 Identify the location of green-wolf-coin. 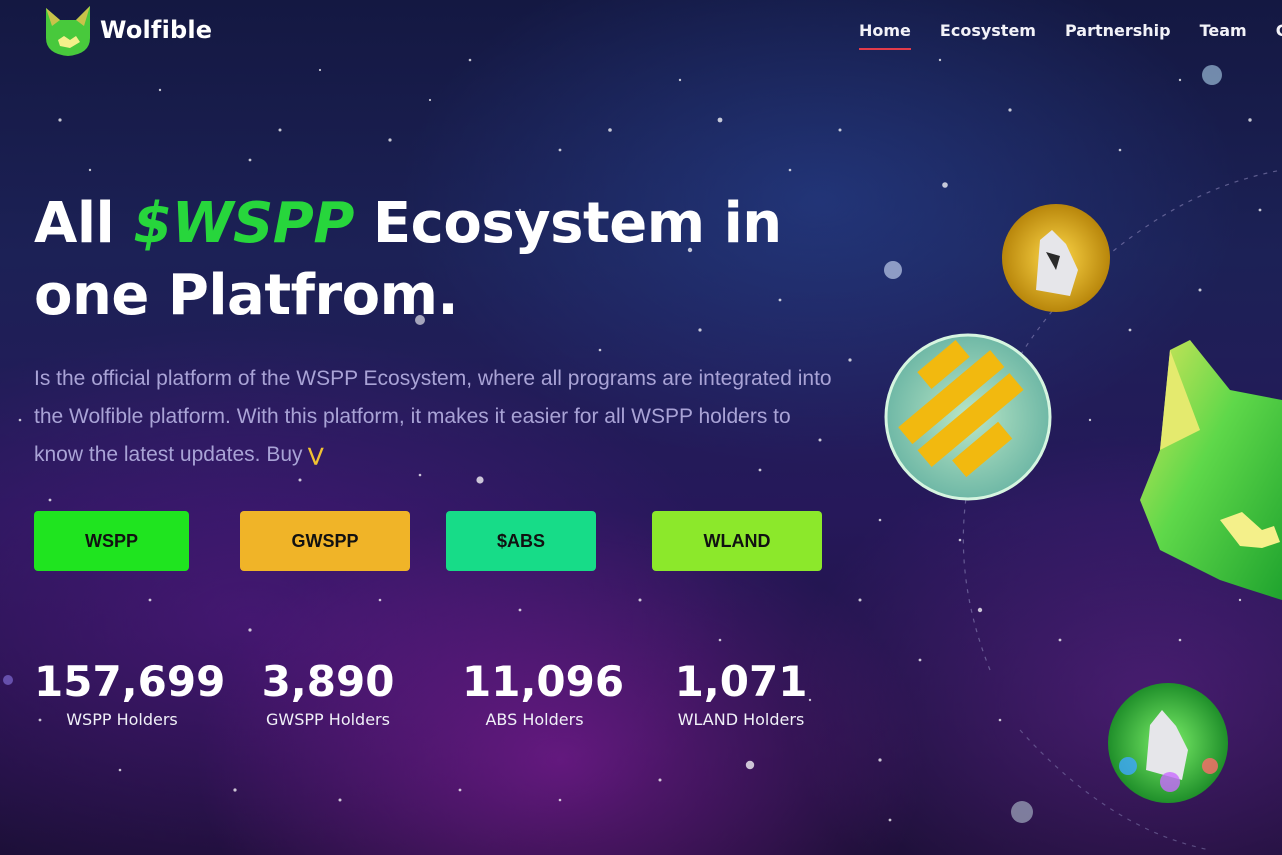
(1168, 743).